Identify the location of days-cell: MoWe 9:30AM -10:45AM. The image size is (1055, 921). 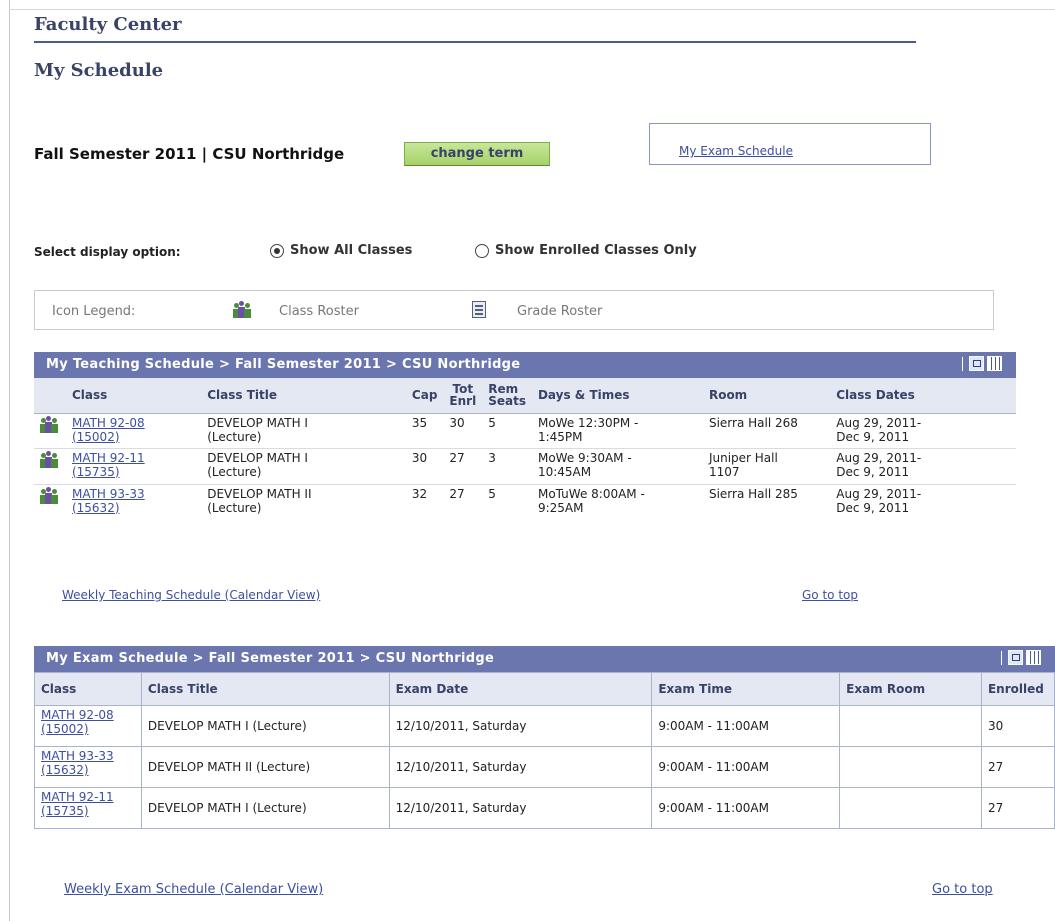
(617, 465).